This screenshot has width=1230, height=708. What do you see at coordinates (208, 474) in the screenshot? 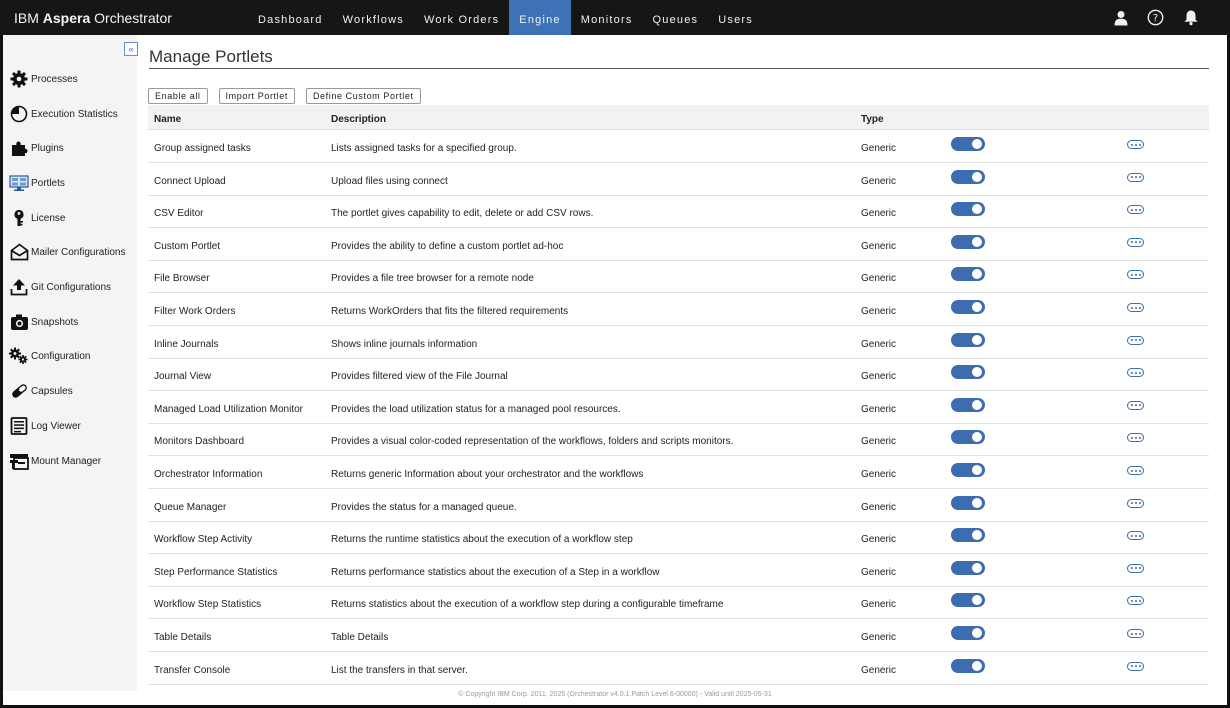
I see `portlet-name: Orchestrator Information` at bounding box center [208, 474].